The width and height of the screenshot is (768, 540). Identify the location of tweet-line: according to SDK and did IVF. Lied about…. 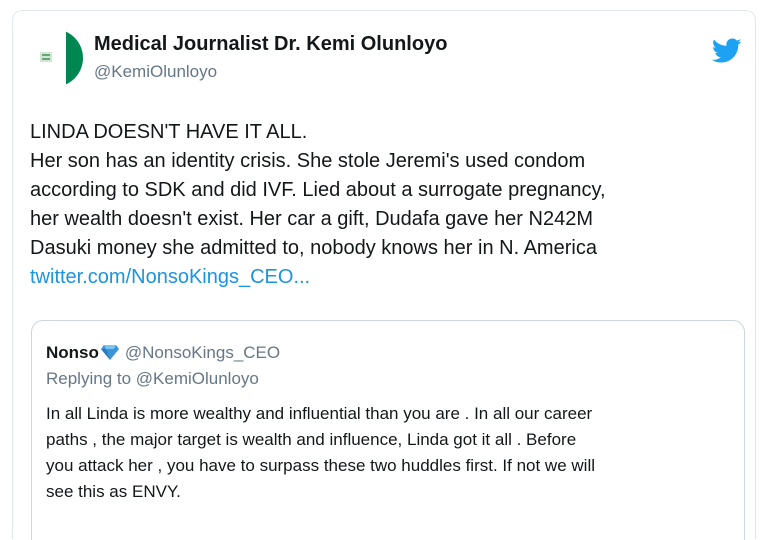
(318, 190).